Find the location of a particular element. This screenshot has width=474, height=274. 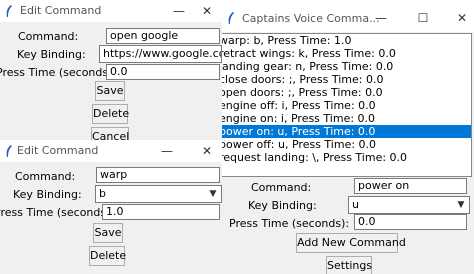

maximize-icon: ☐ is located at coordinates (423, 18).